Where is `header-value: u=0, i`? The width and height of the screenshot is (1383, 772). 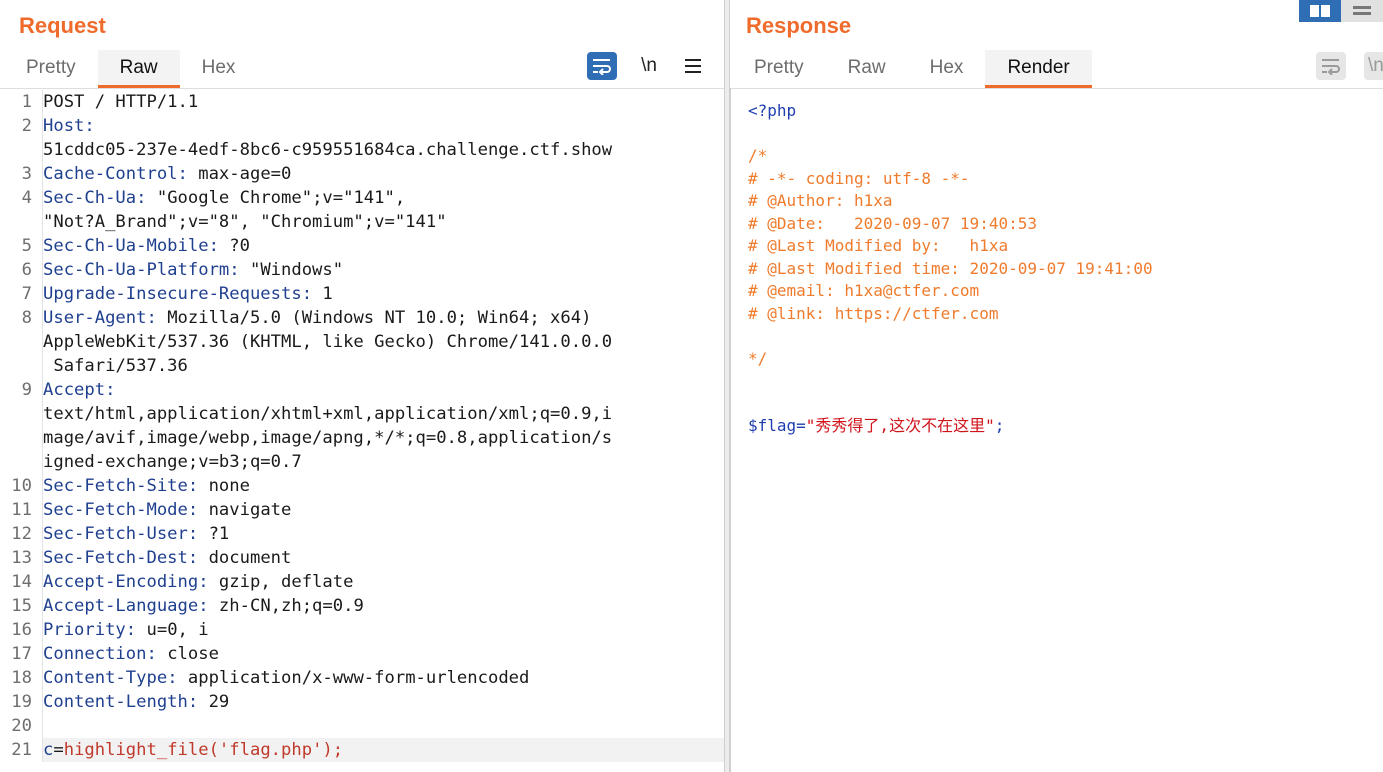
header-value: u=0, i is located at coordinates (172, 630).